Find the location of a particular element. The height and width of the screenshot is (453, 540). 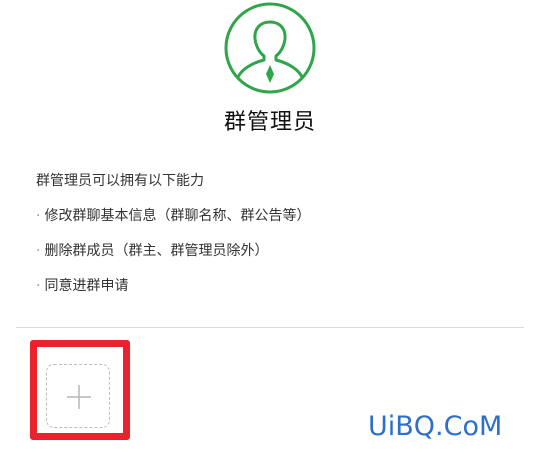

permission-item: · 删除群成员（群主、群管理员除外） is located at coordinates (152, 251).